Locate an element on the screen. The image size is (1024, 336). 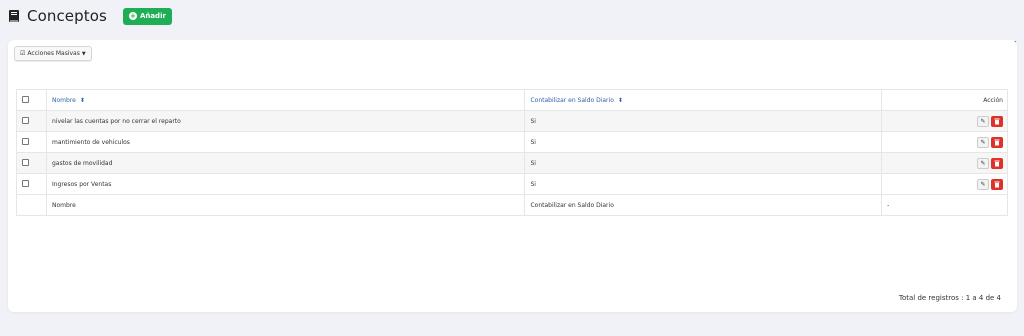
add-button-label: Añadir is located at coordinates (152, 16).